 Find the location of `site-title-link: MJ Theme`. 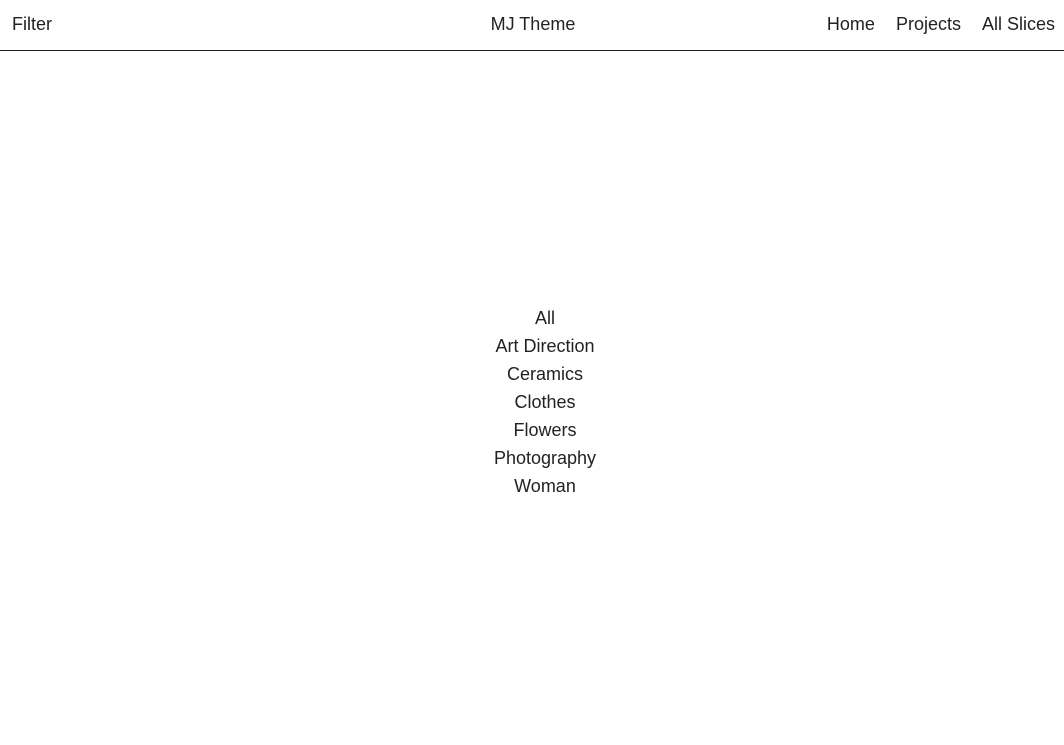

site-title-link: MJ Theme is located at coordinates (533, 24).